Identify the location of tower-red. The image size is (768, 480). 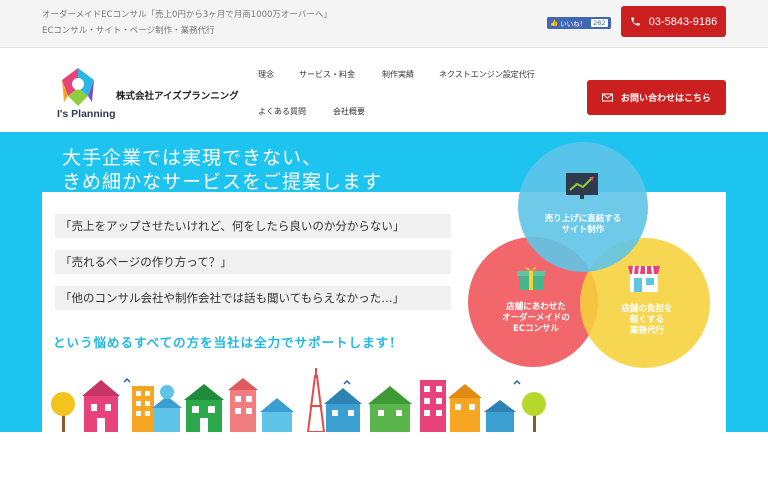
(316, 400).